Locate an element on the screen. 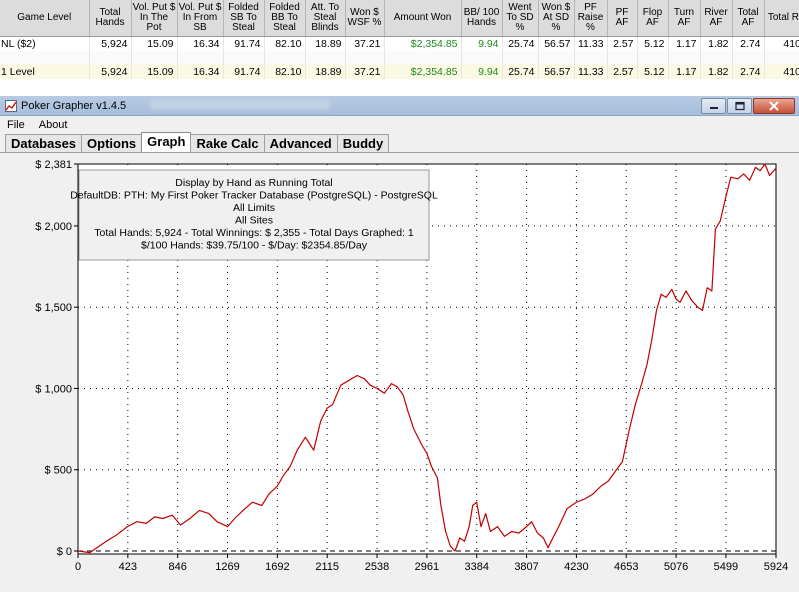  table-cell: 5.12 is located at coordinates (653, 43).